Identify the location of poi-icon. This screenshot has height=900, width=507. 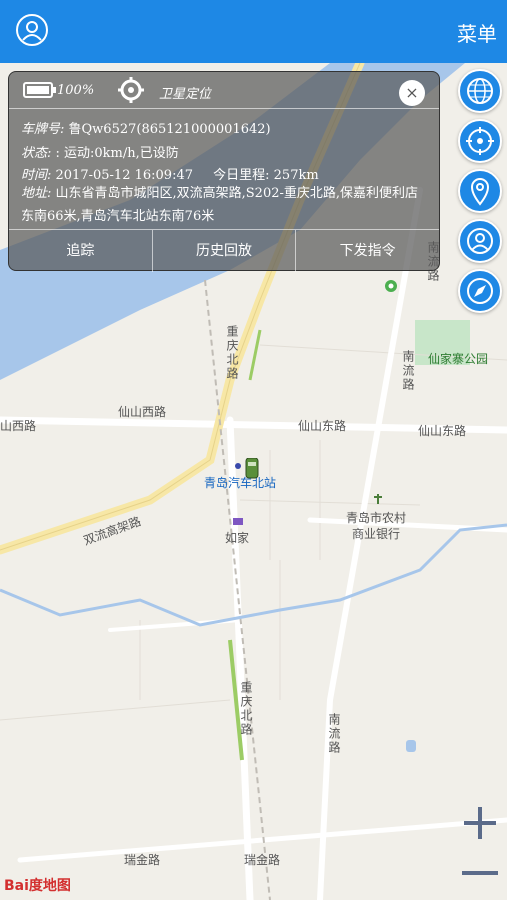
(391, 286).